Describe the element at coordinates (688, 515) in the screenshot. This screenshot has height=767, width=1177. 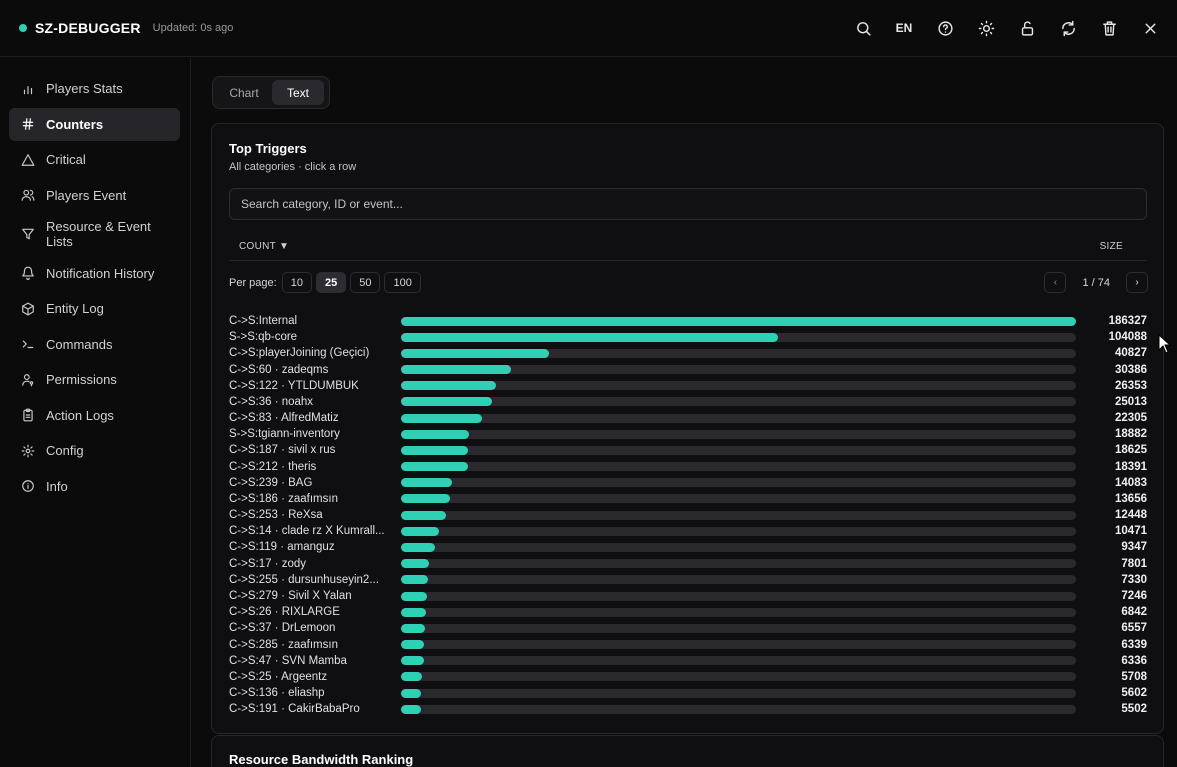
I see `table-row: C->S:253 · ReXsa 12448` at that location.